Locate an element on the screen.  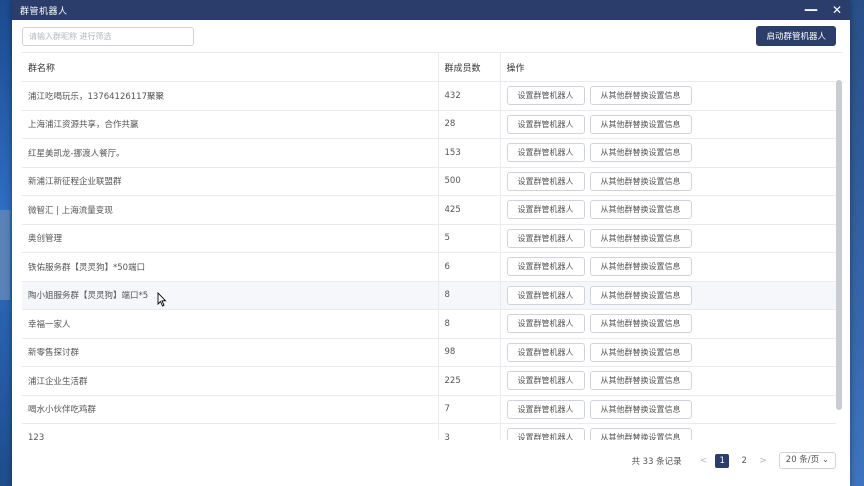
table-row: 喝水小伙伴吃鸡群 7 设置群管机器人 从其他群替换设置信息 is located at coordinates (429, 409).